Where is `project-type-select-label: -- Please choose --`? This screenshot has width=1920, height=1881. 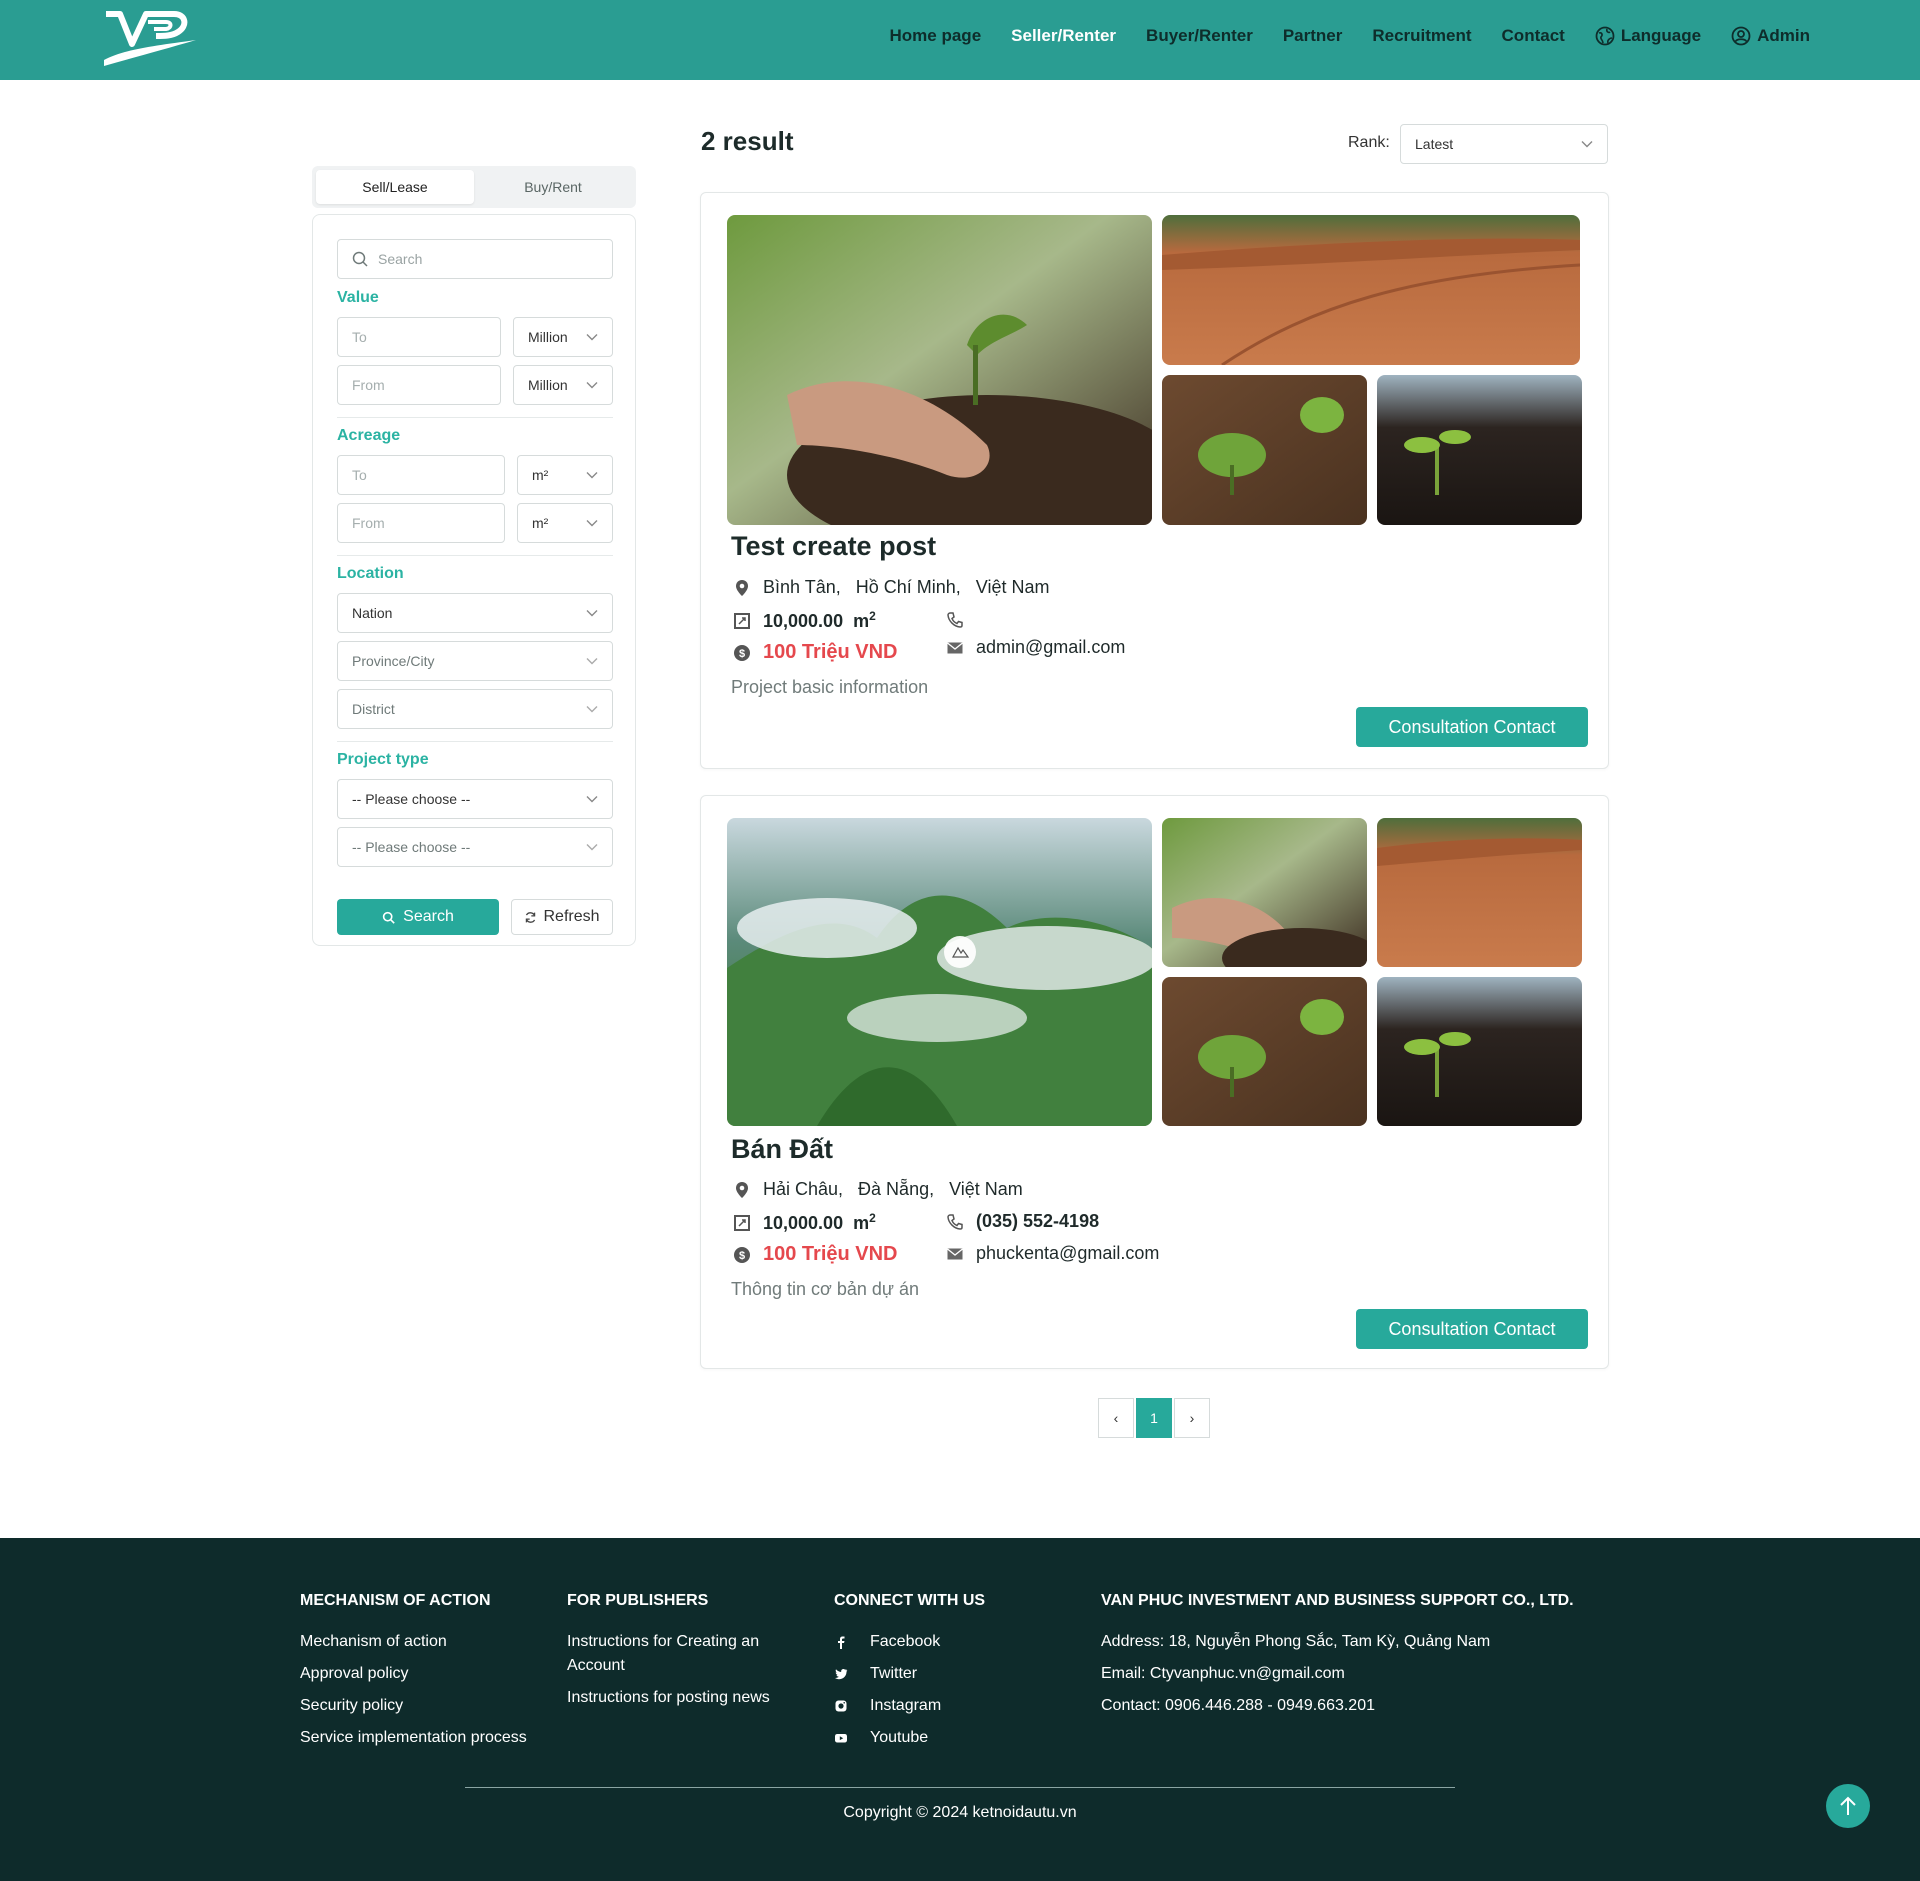 project-type-select-label: -- Please choose -- is located at coordinates (411, 799).